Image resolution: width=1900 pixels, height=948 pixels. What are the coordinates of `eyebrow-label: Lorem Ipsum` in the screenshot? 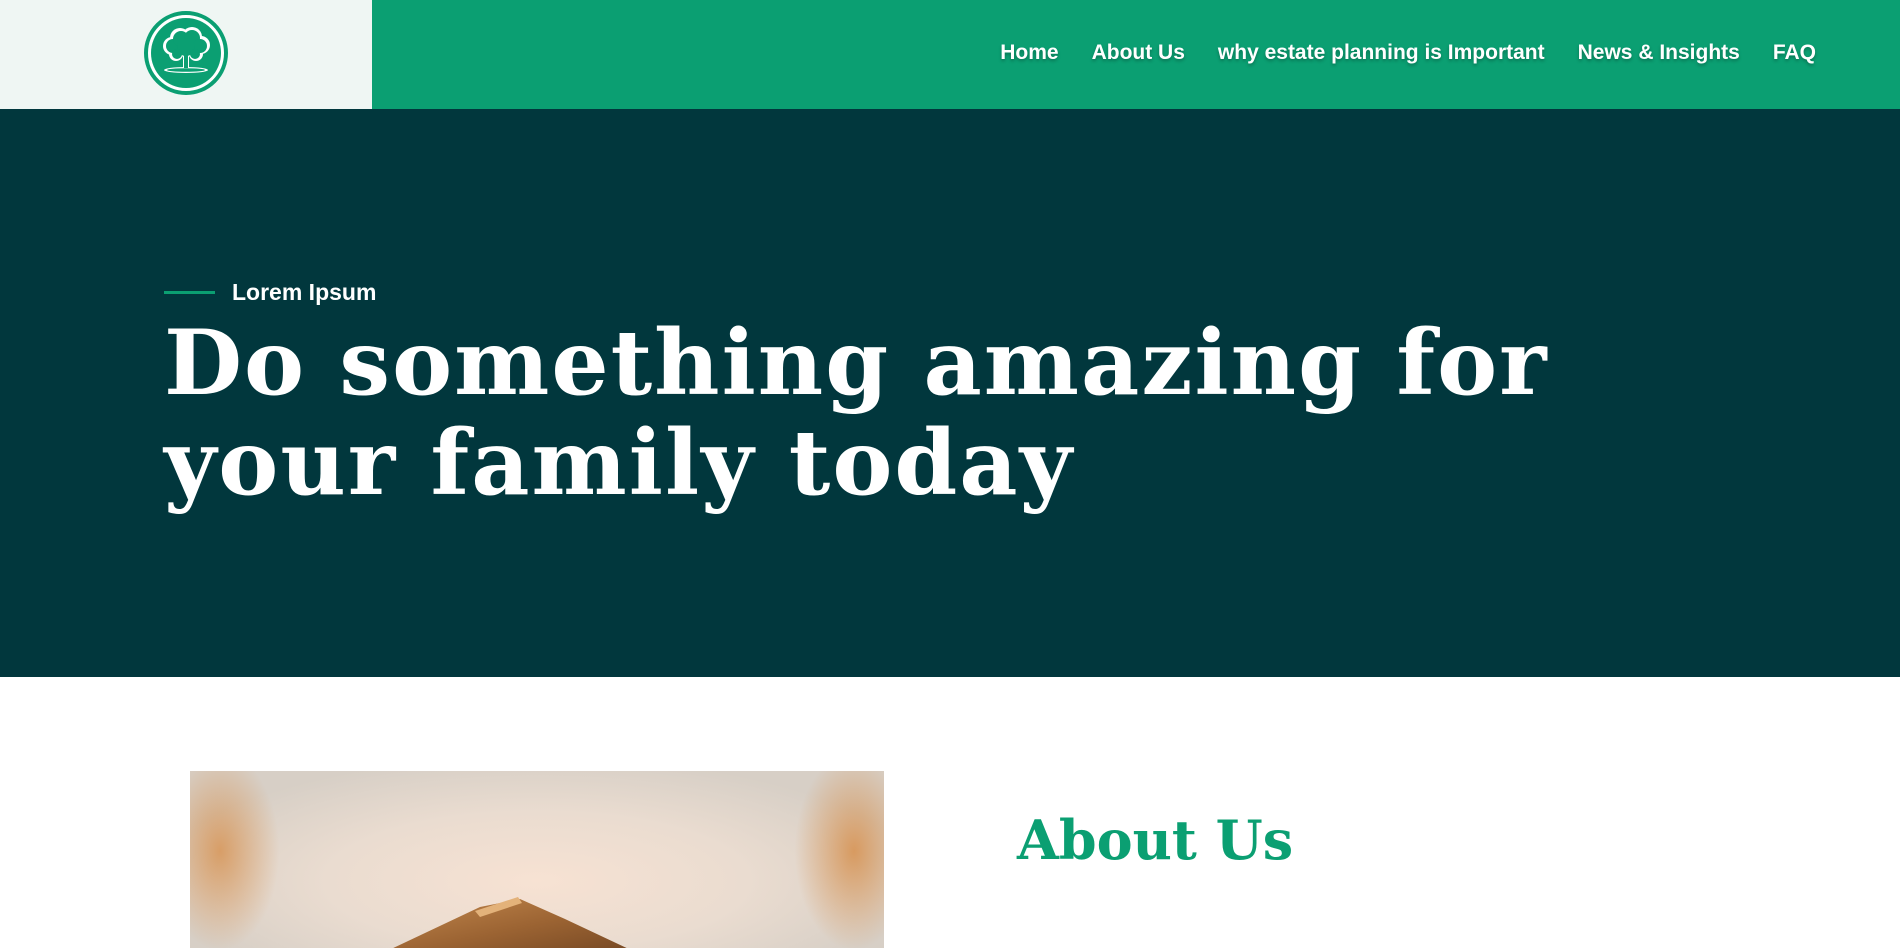 It's located at (304, 292).